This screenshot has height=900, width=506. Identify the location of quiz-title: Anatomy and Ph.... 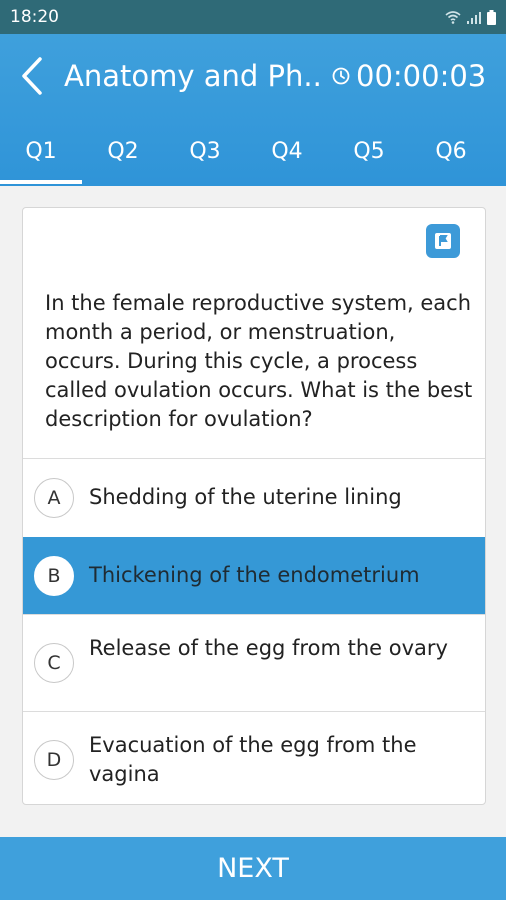
(193, 76).